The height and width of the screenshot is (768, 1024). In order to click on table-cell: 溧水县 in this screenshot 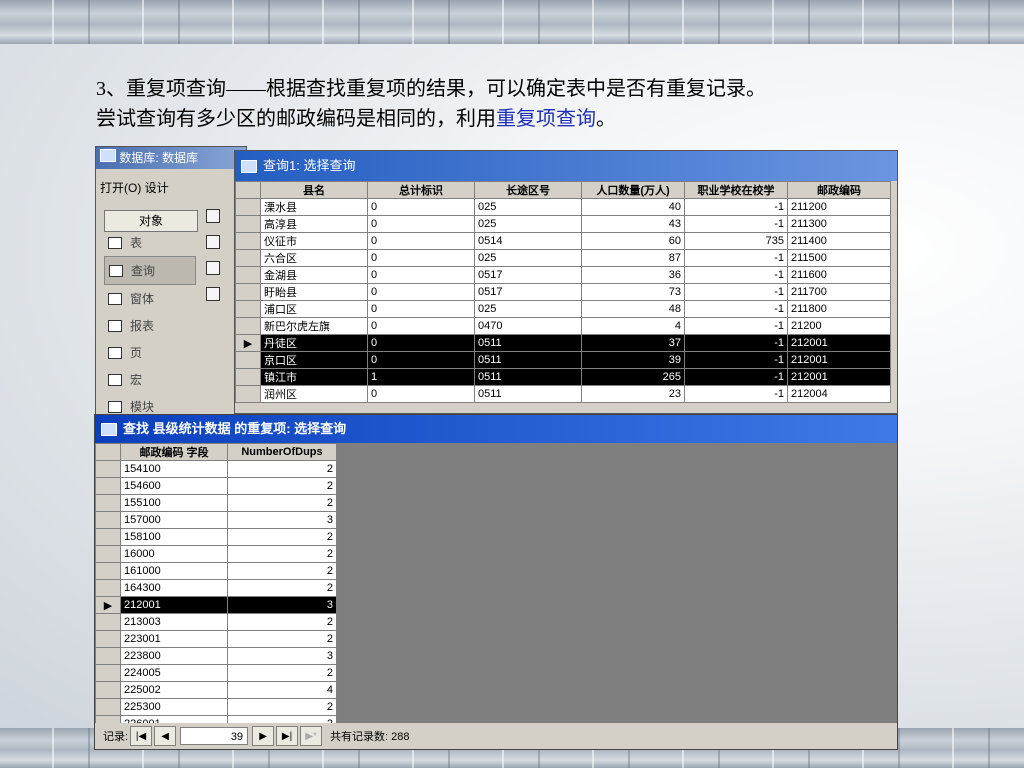, I will do `click(314, 207)`.